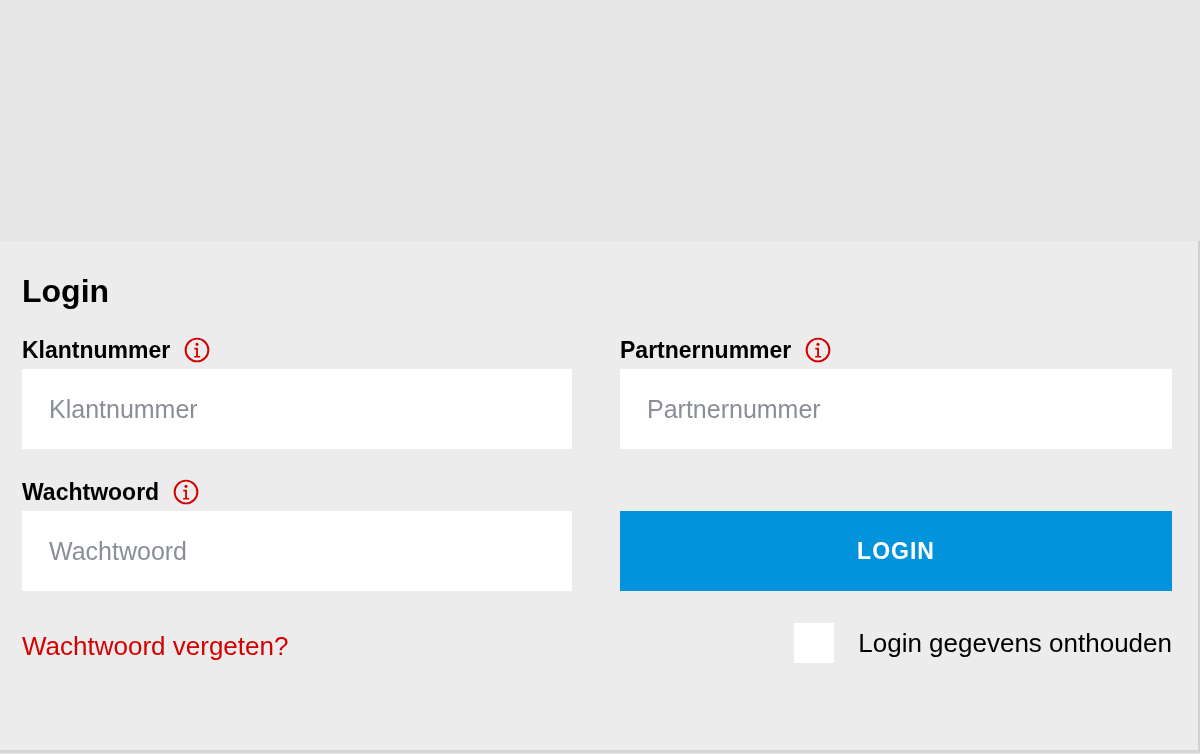 This screenshot has width=1200, height=754. I want to click on remember-label: Login gegevens onthouden, so click(1015, 643).